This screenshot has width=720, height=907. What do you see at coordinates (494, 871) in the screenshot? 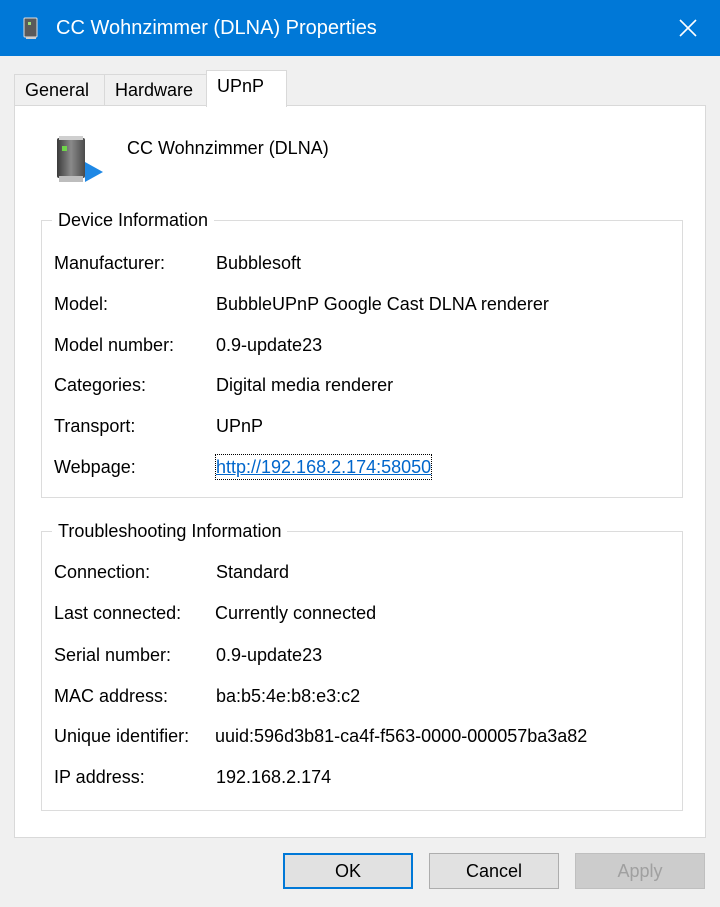
I see `cancel-button: Cancel` at bounding box center [494, 871].